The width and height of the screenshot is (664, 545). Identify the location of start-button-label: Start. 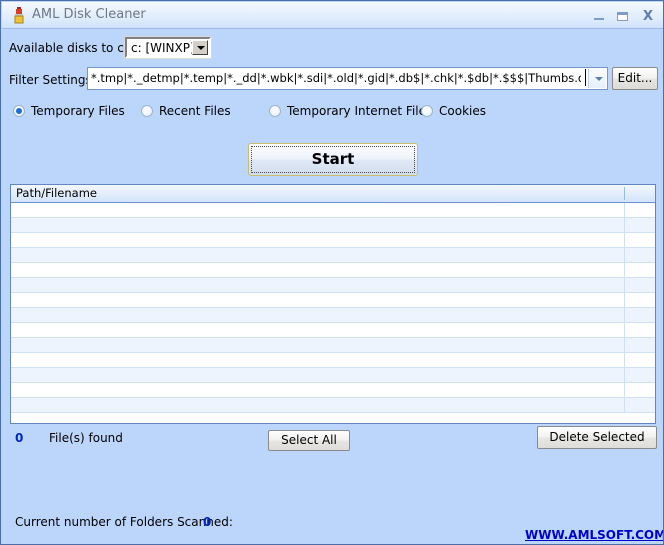
(333, 159).